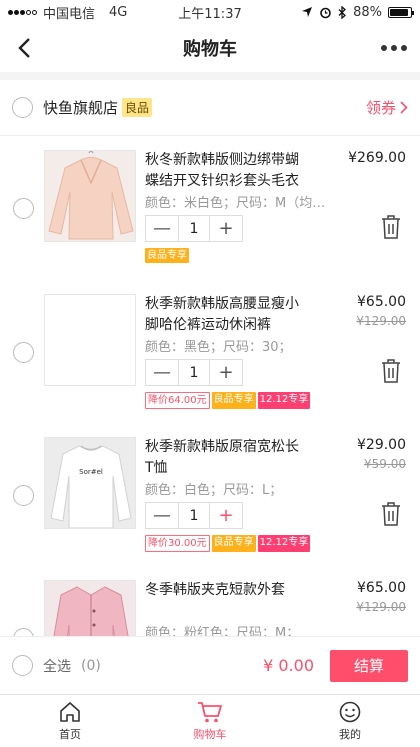 Image resolution: width=420 pixels, height=747 pixels. Describe the element at coordinates (69, 14) in the screenshot. I see `carrier-text: 中国电信` at that location.